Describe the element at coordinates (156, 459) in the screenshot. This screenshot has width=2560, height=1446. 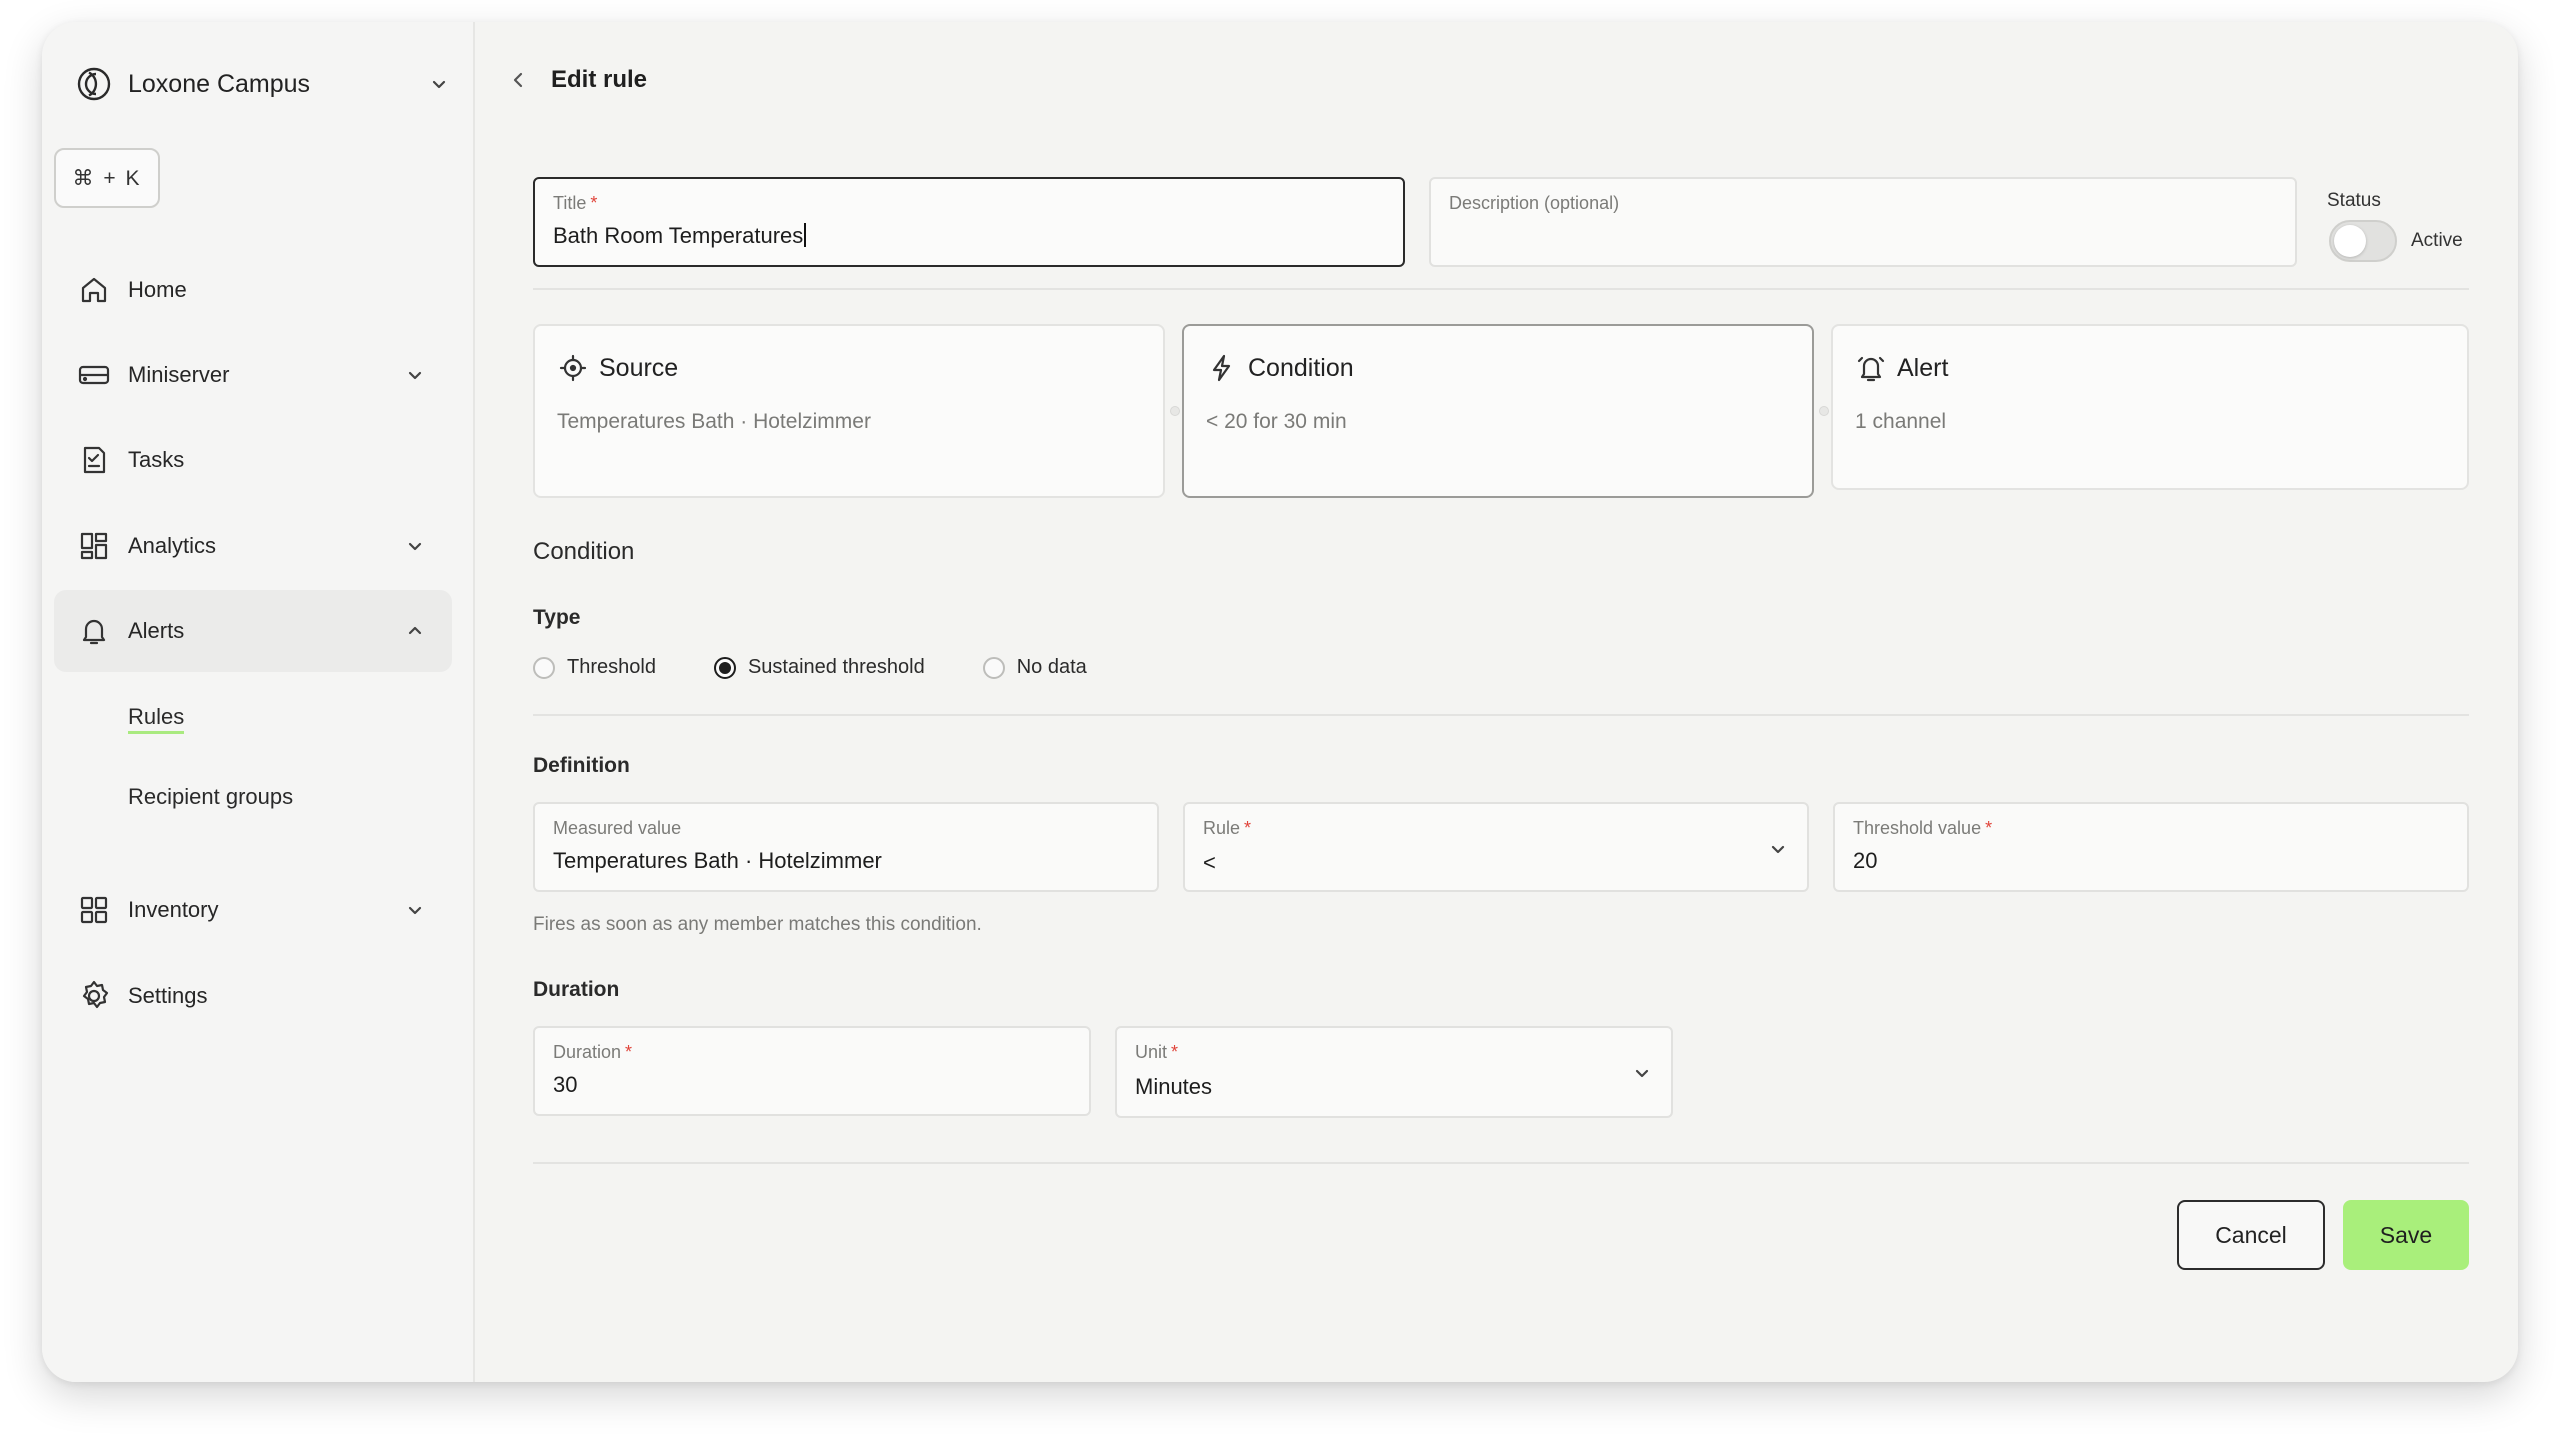
I see `sidebar-item-label: Tasks` at that location.